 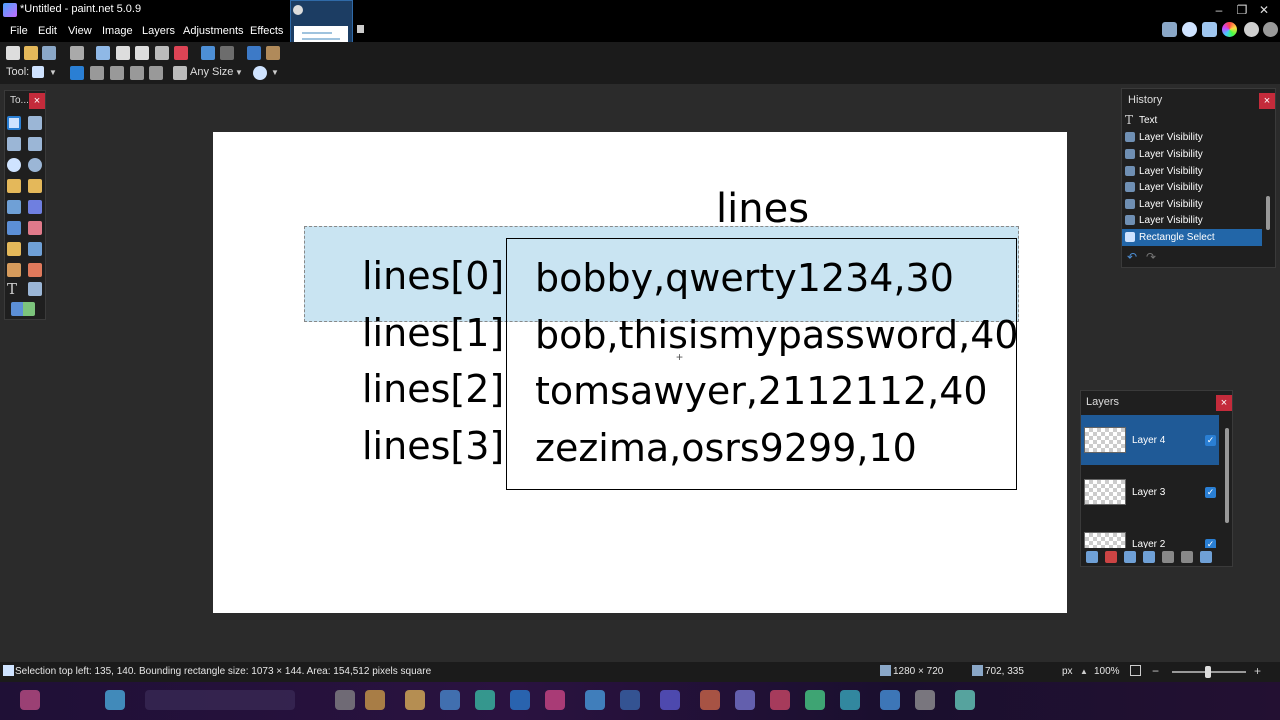 What do you see at coordinates (1067, 671) in the screenshot?
I see `units-dropdown: px` at bounding box center [1067, 671].